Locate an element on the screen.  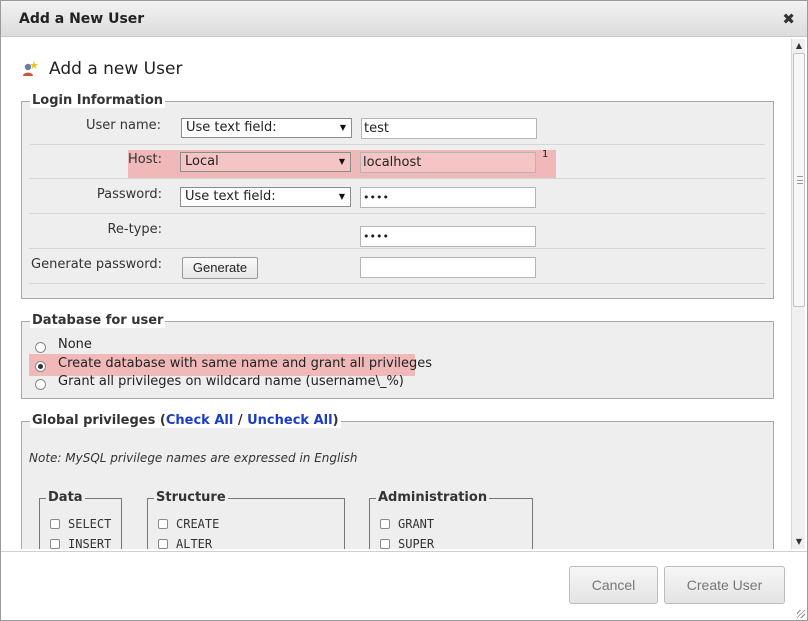
generate-password-label: Generate password: is located at coordinates (96, 264).